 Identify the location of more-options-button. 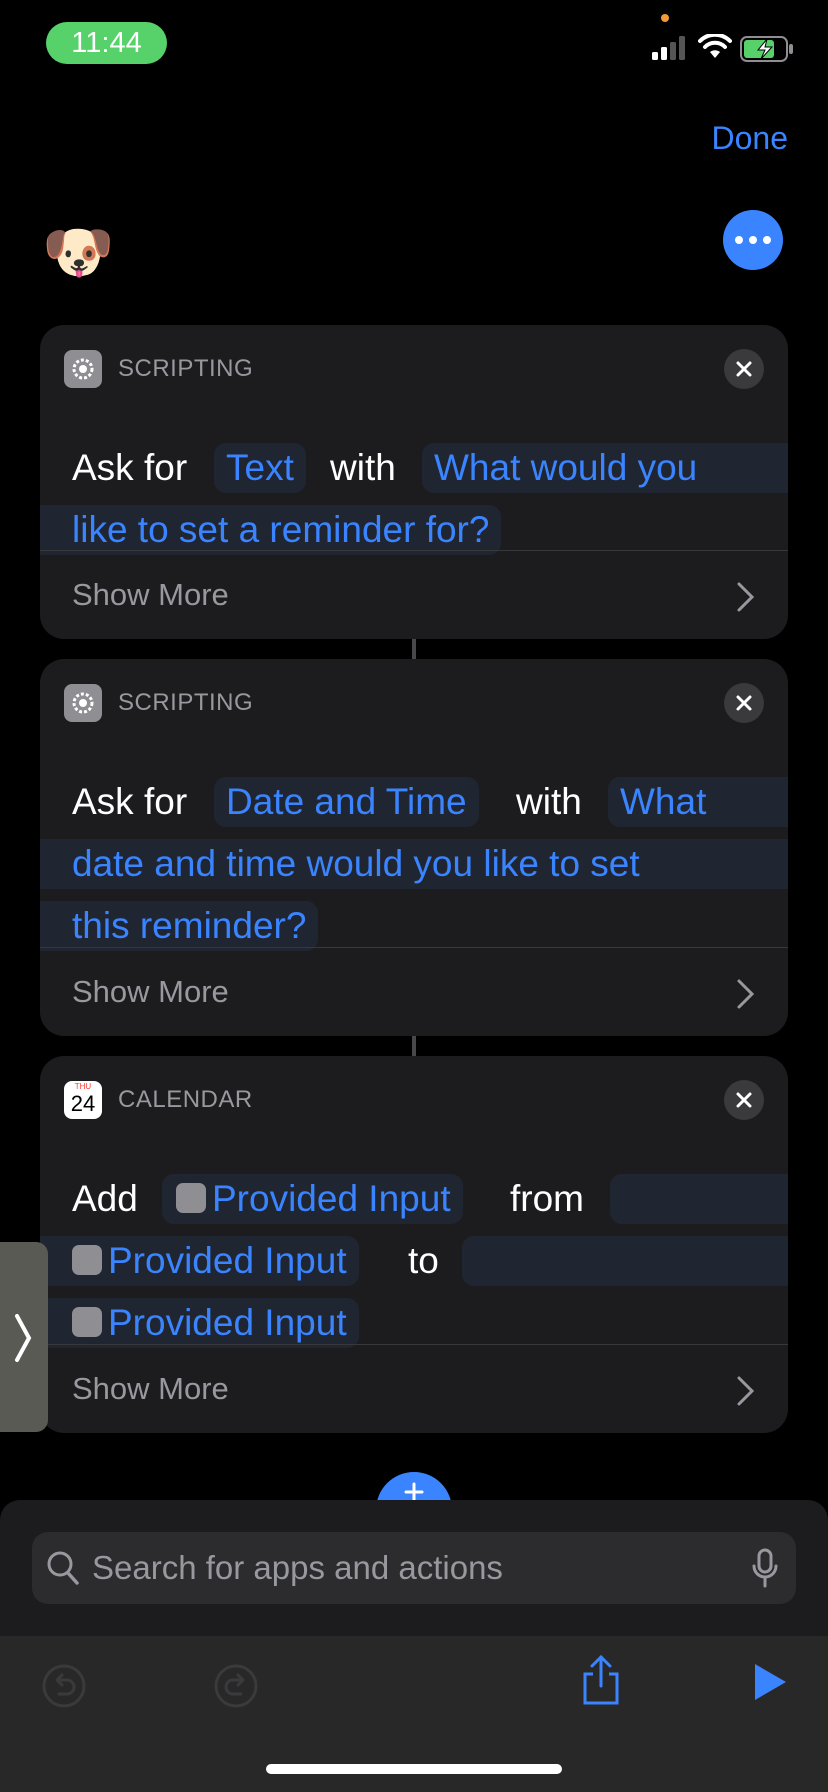
(753, 240).